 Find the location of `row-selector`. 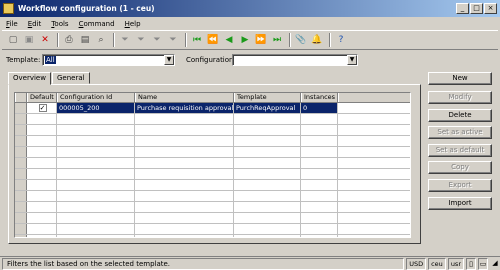

row-selector is located at coordinates (21, 108).